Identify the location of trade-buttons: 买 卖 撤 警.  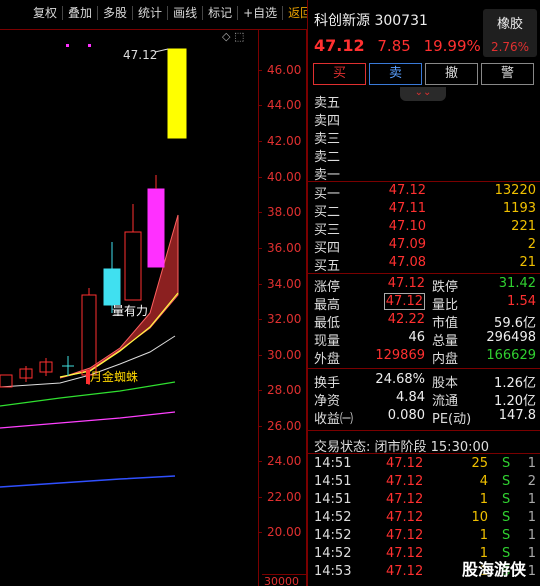
(423, 74).